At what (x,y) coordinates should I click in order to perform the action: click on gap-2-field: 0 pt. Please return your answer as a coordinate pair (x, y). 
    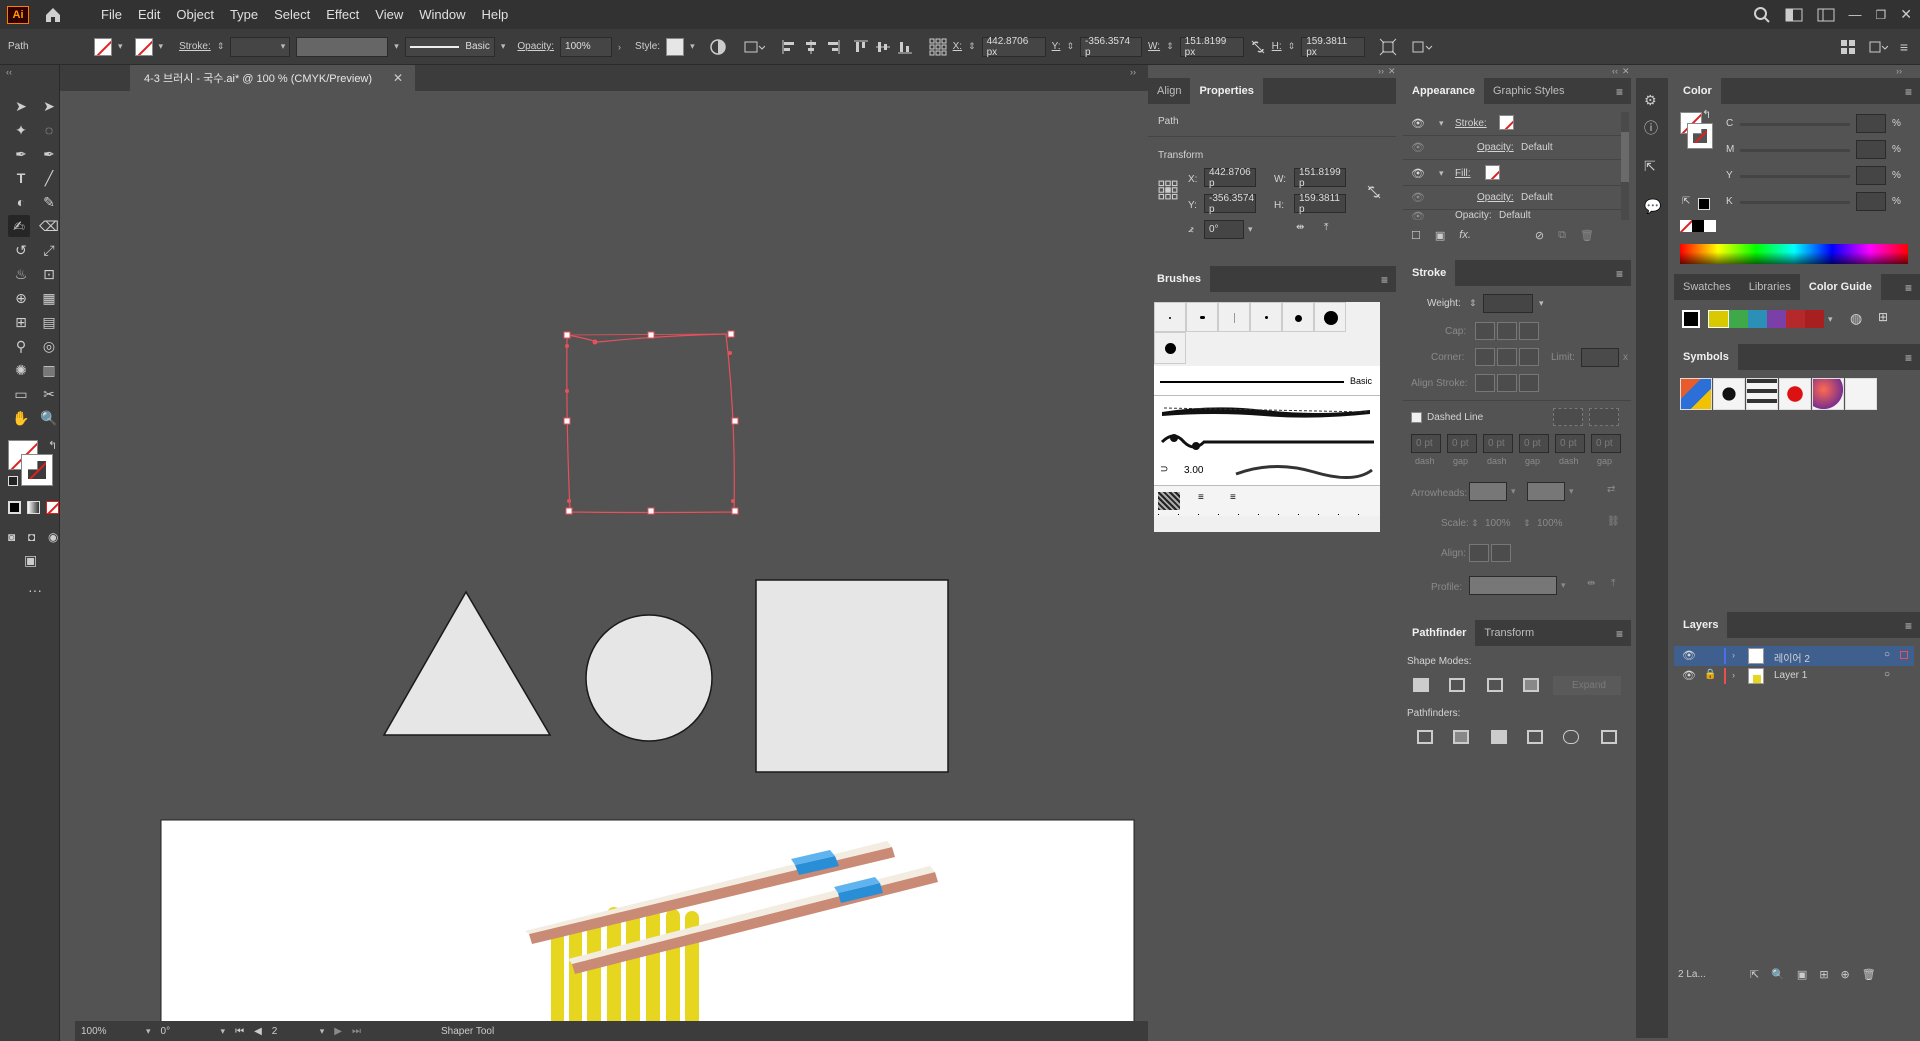
    Looking at the image, I should click on (1534, 443).